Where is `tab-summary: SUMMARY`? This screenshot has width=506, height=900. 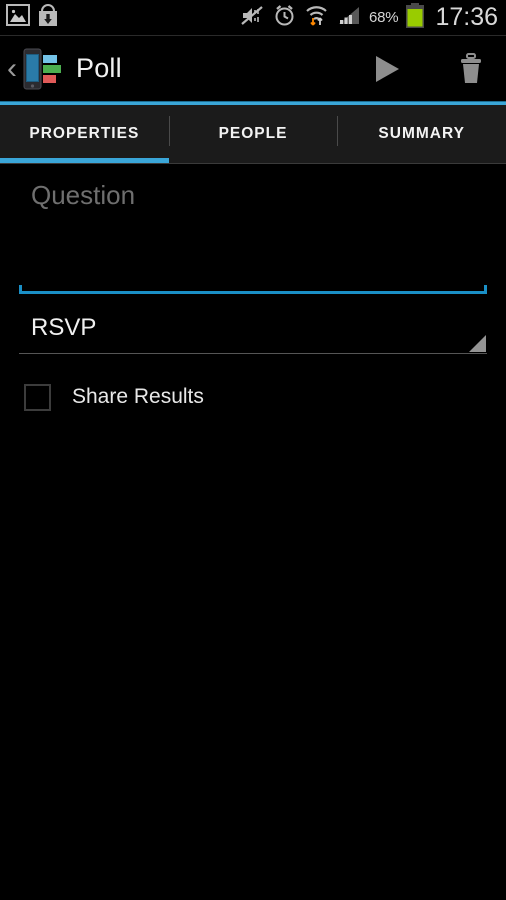 tab-summary: SUMMARY is located at coordinates (421, 134).